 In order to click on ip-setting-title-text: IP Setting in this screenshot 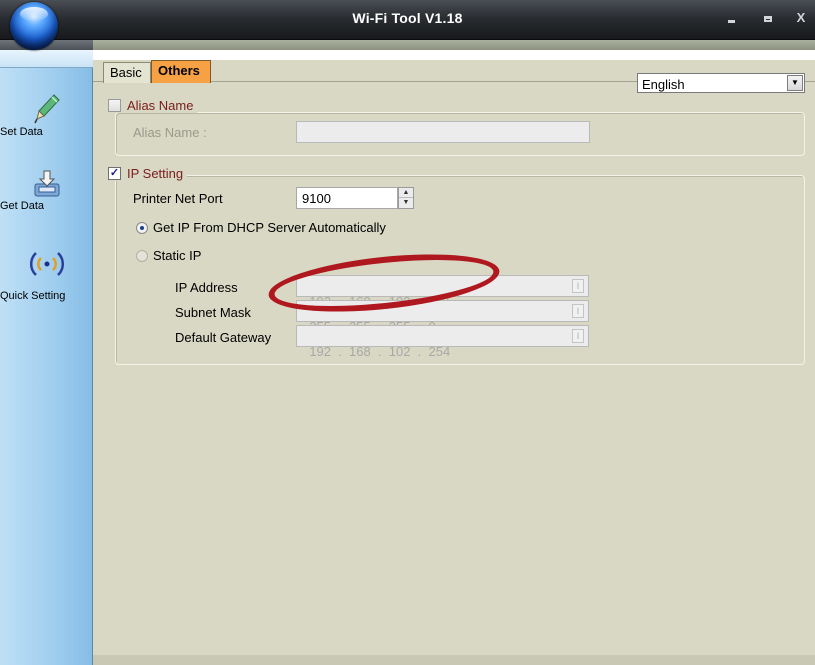, I will do `click(155, 173)`.